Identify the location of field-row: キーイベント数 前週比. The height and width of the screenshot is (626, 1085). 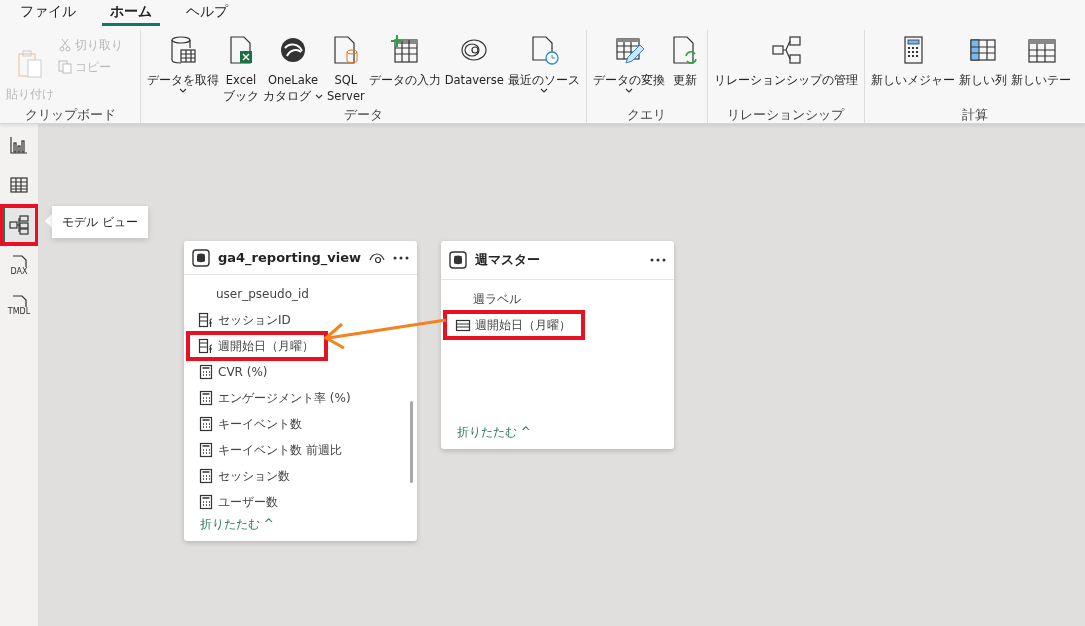
(300, 450).